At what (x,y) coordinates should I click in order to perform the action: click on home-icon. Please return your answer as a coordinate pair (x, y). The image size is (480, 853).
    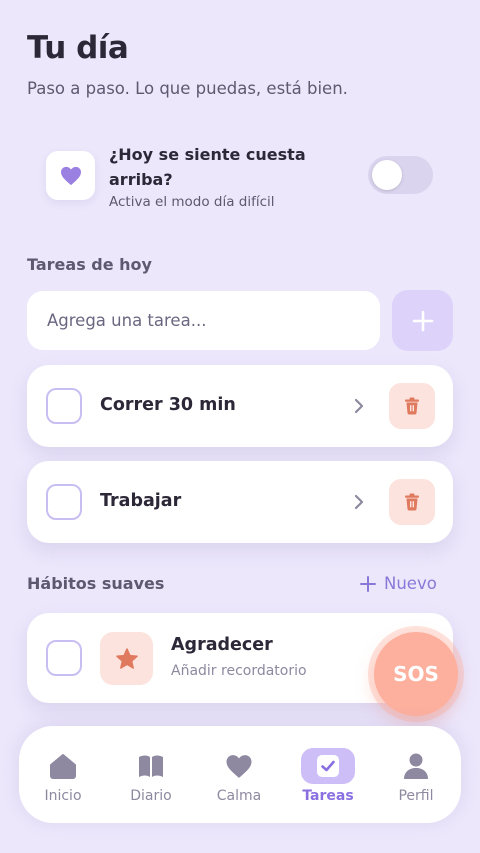
    Looking at the image, I should click on (63, 766).